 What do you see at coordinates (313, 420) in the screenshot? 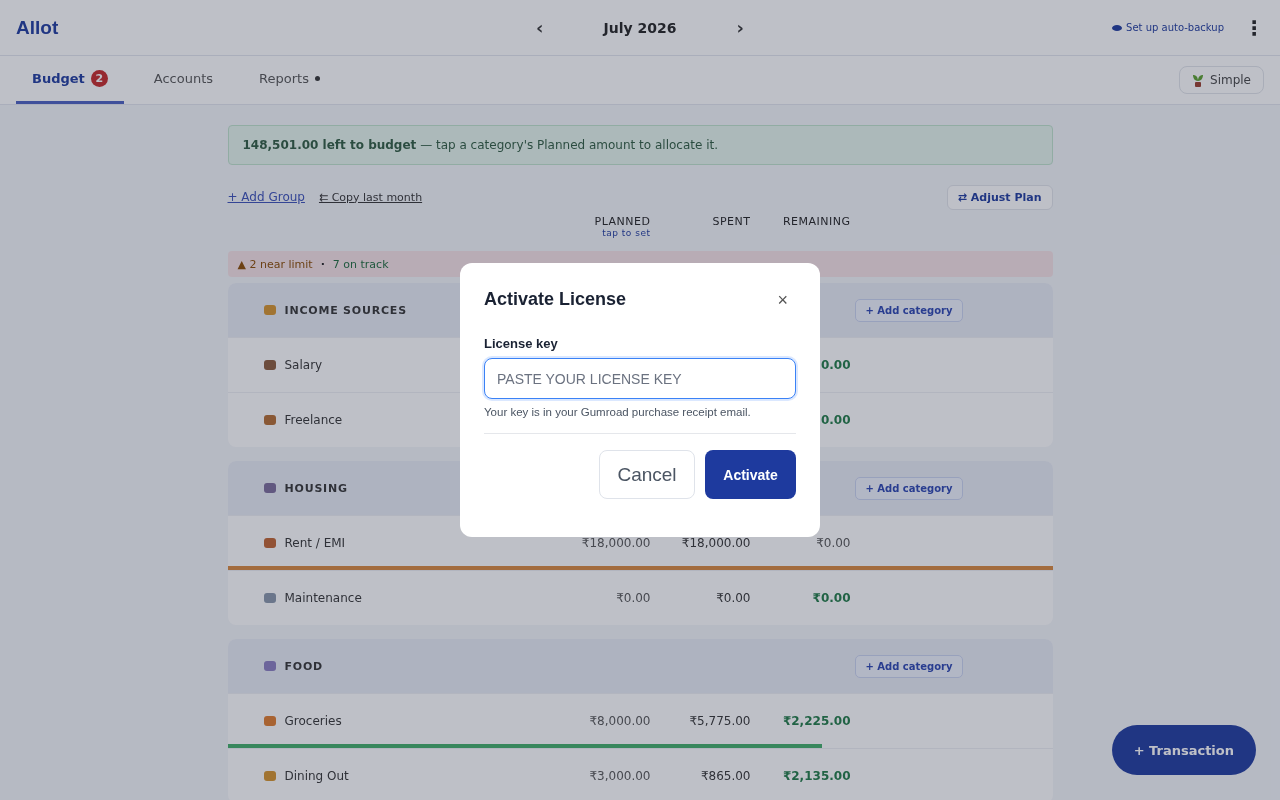
I see `category-name: Freelance` at bounding box center [313, 420].